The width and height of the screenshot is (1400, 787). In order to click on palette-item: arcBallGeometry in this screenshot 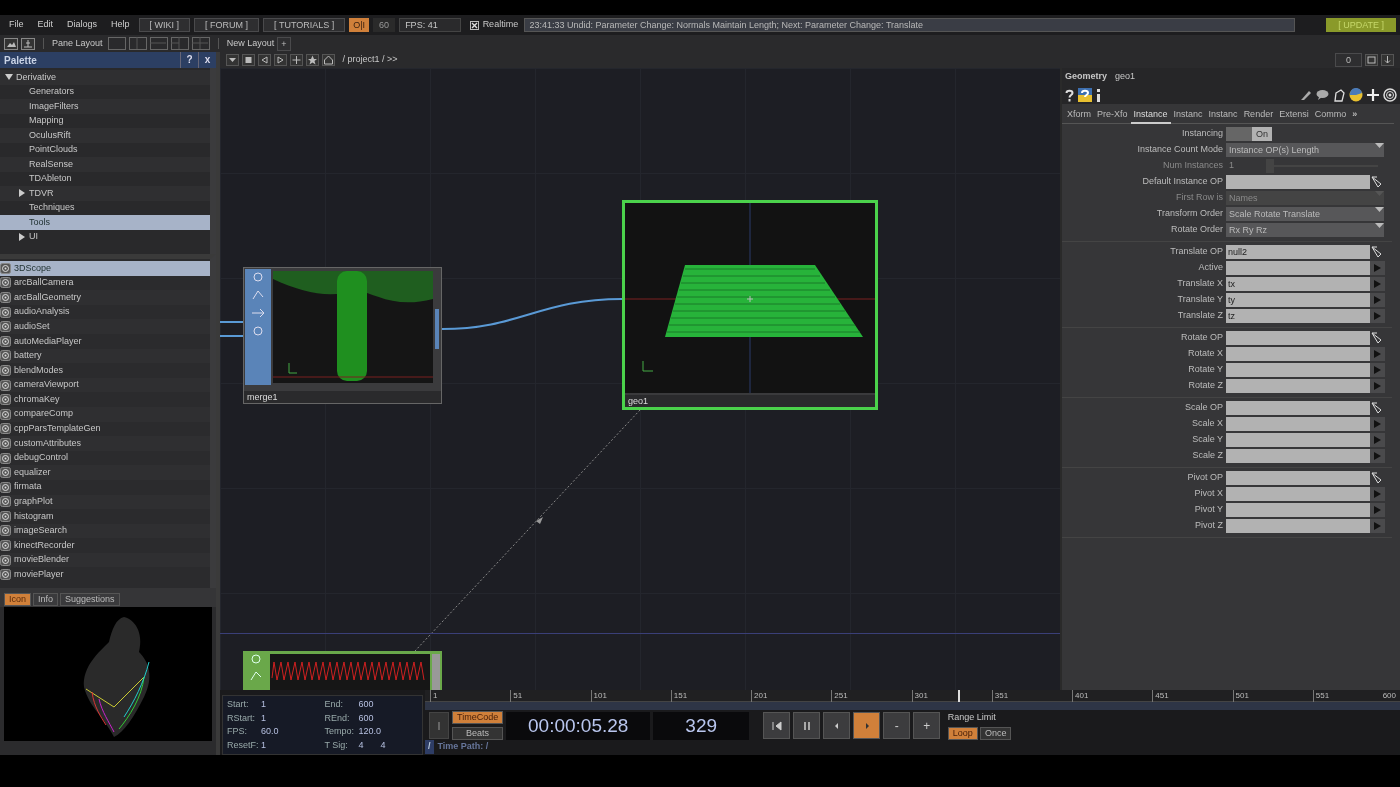, I will do `click(105, 297)`.